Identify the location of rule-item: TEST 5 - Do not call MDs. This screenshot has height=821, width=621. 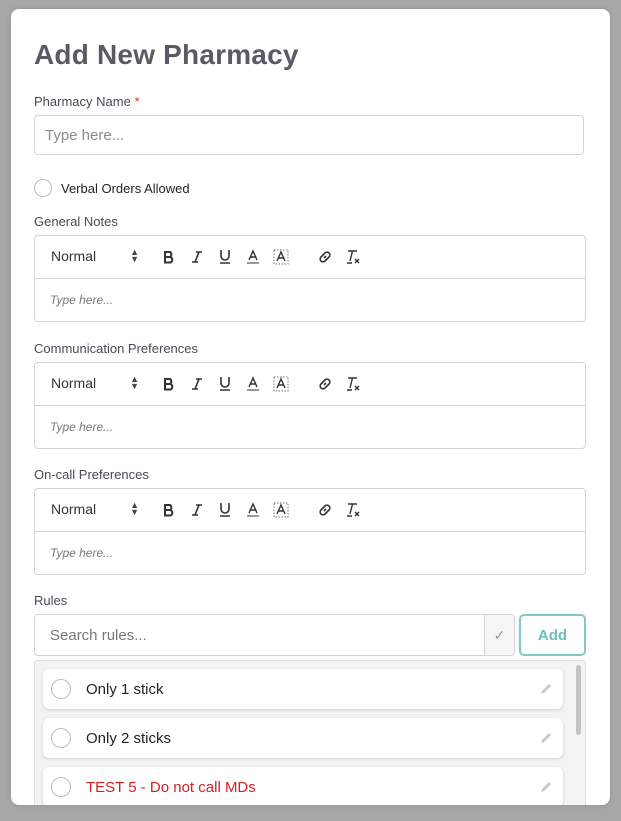
(303, 786).